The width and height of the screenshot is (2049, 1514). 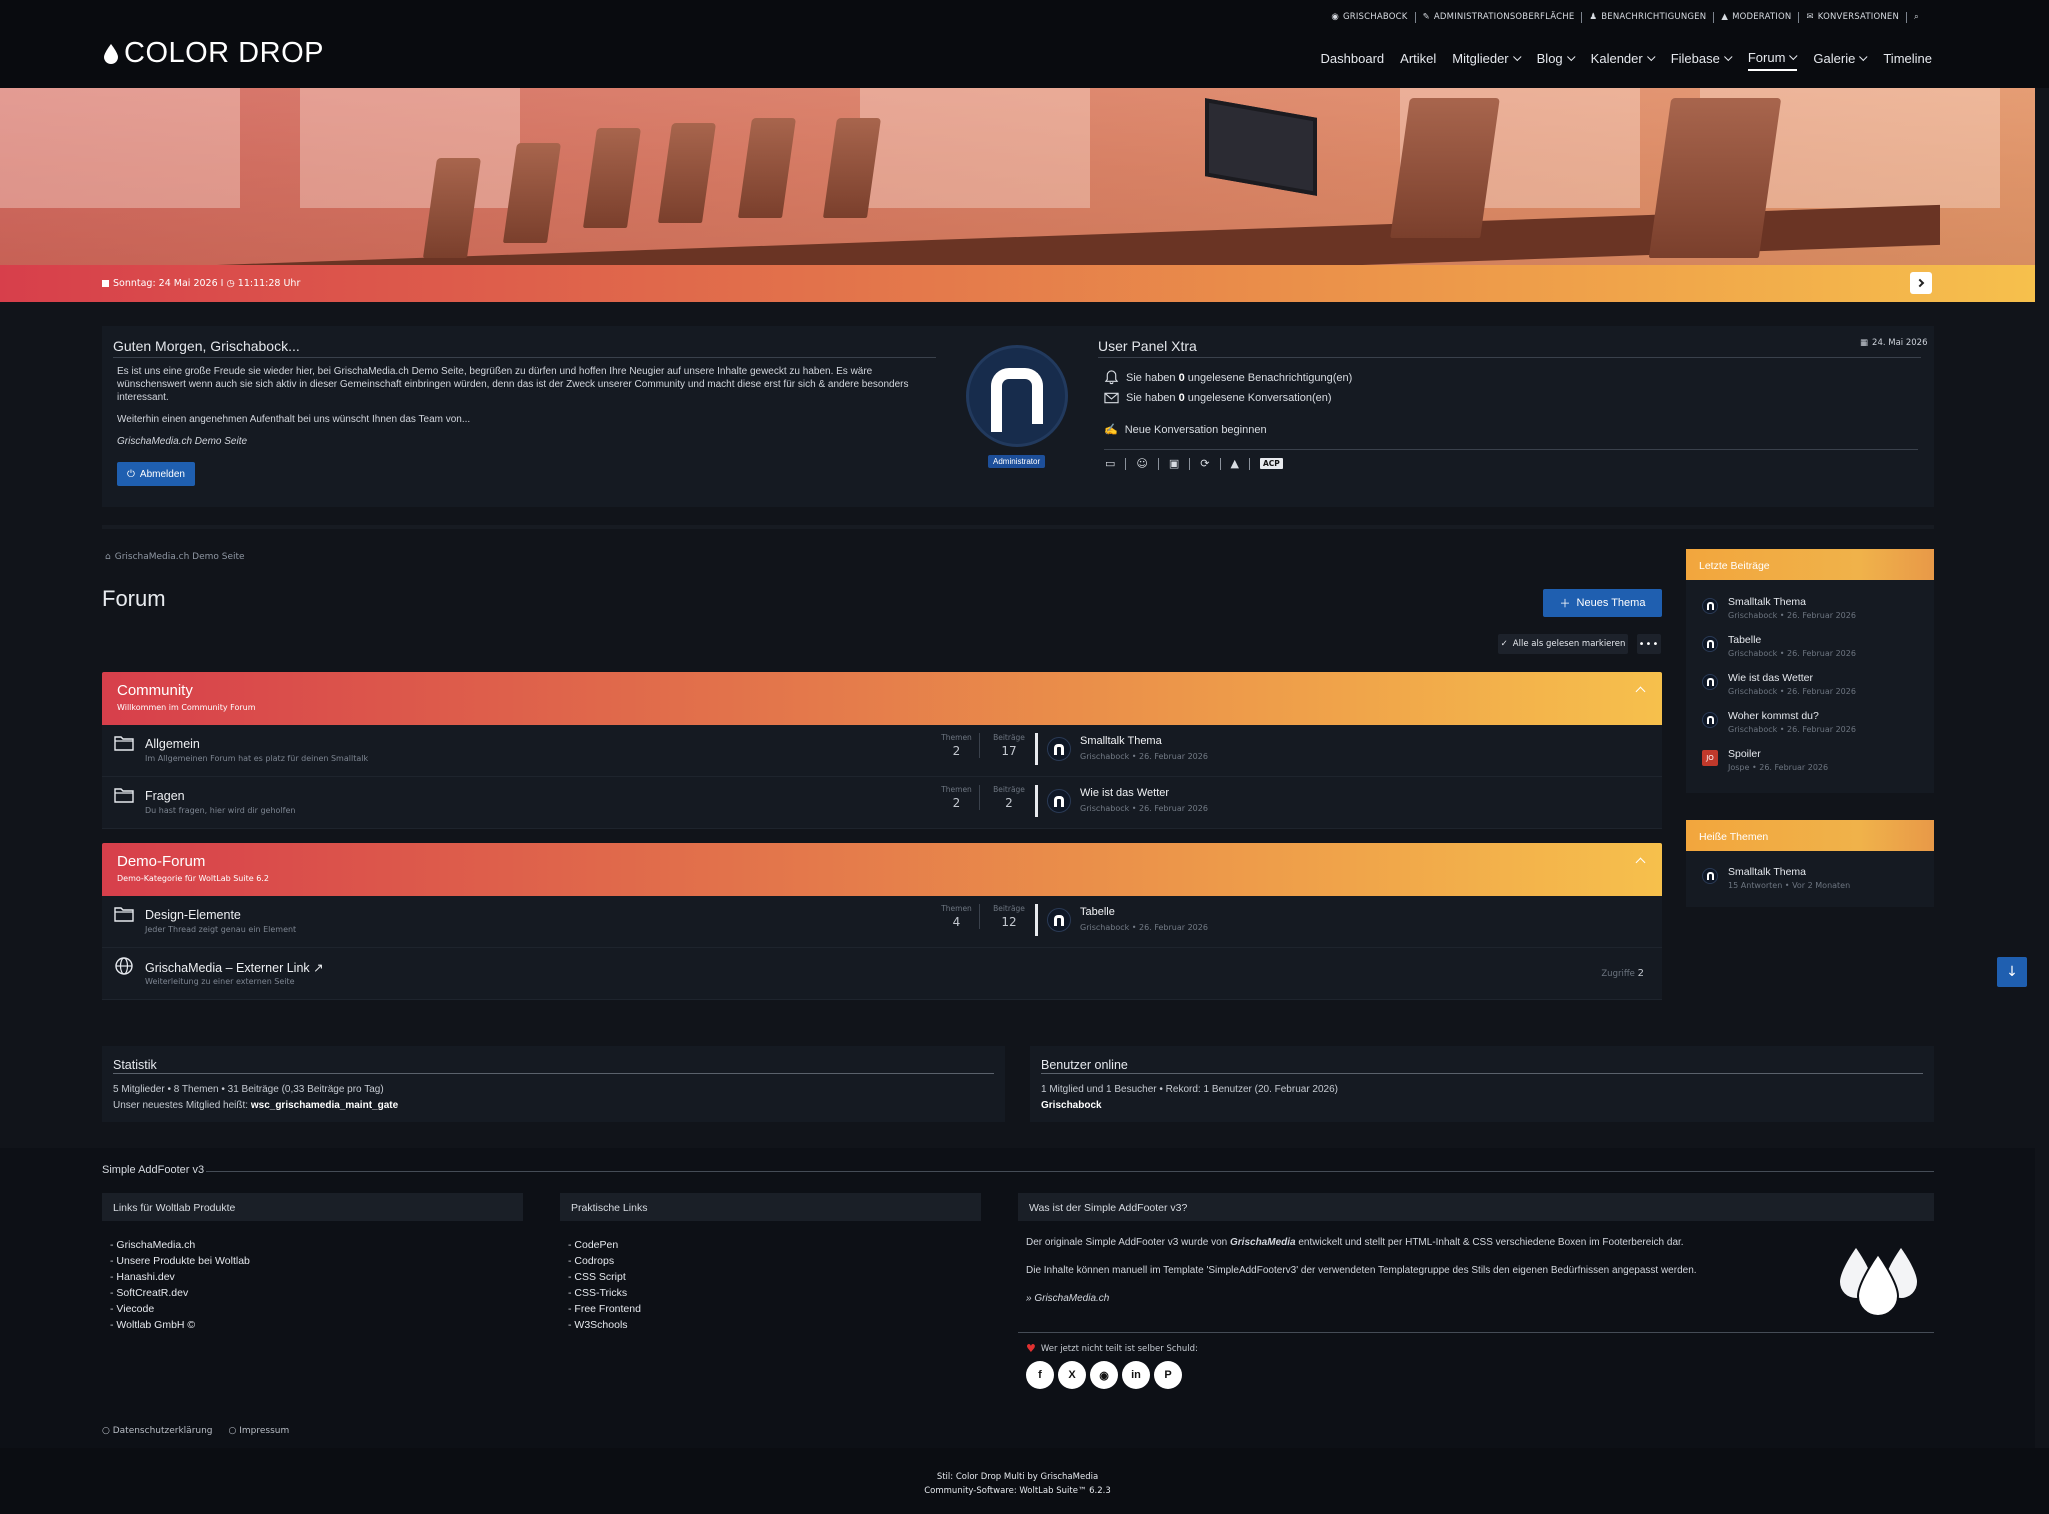 I want to click on conversations-link: ✉ KONVERSATIONEN, so click(x=1853, y=17).